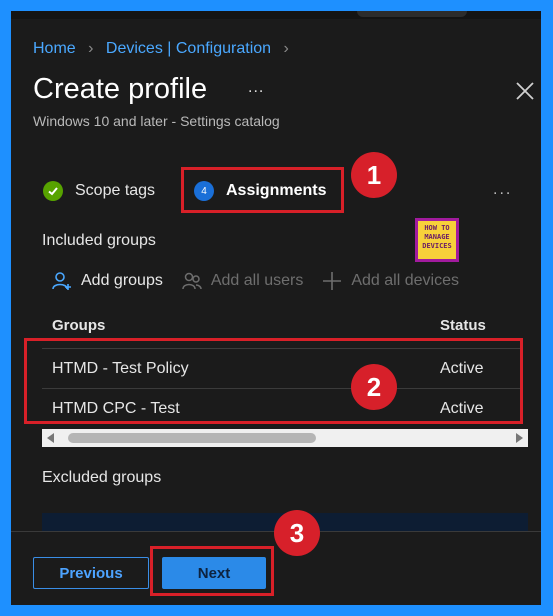  What do you see at coordinates (437, 237) in the screenshot?
I see `logo-line: MANAGE` at bounding box center [437, 237].